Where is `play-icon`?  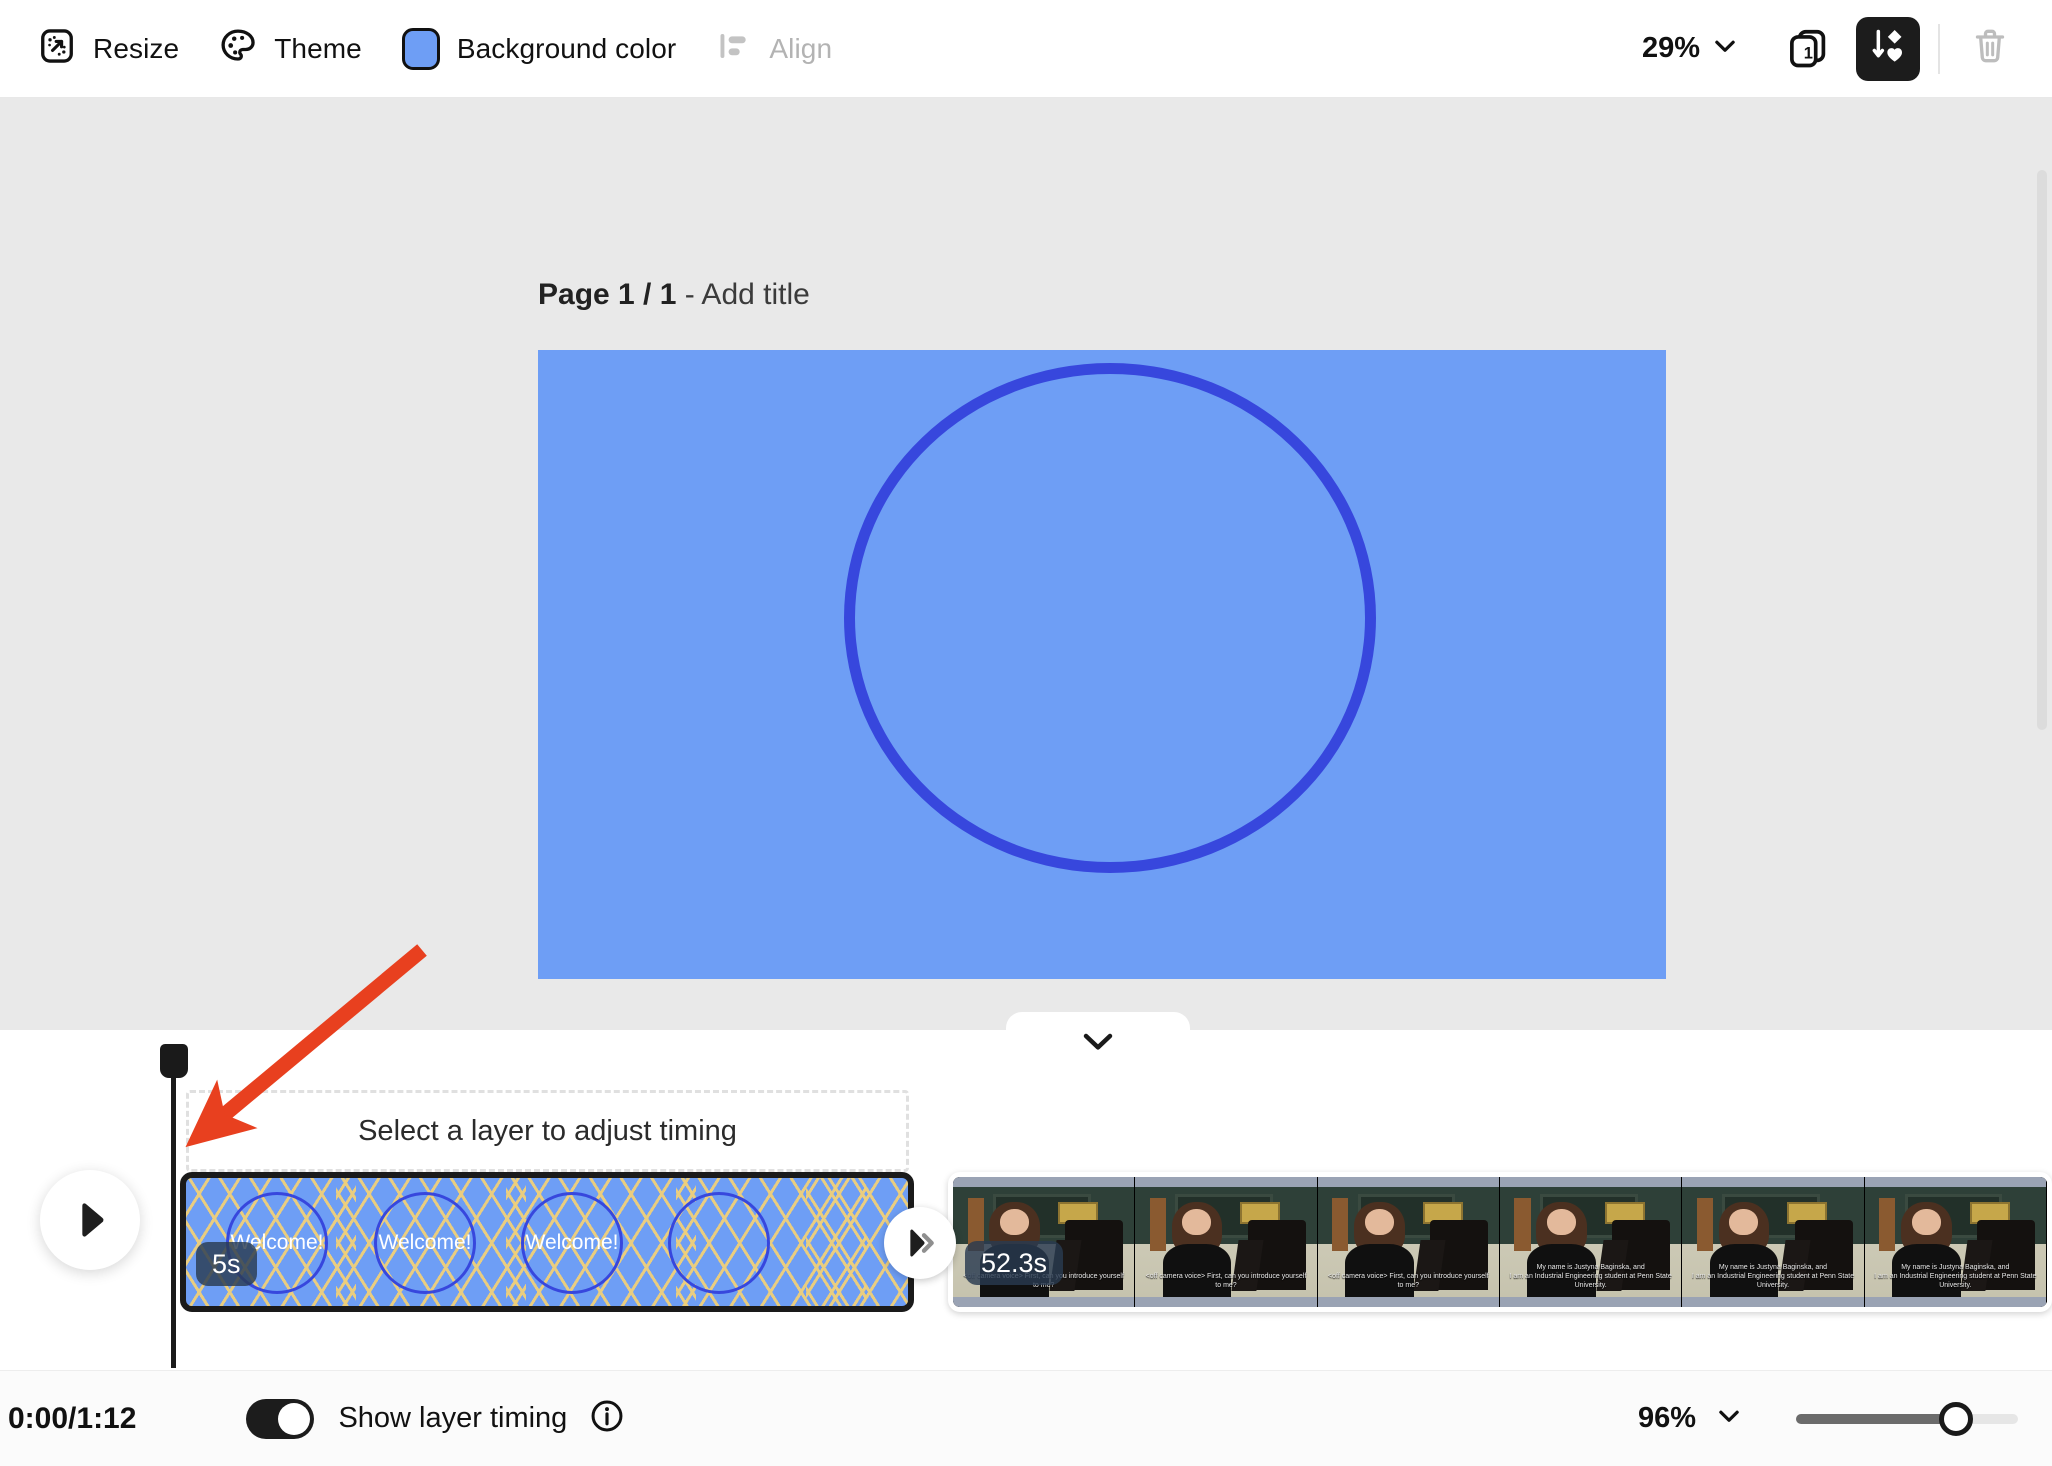
play-icon is located at coordinates (93, 1220).